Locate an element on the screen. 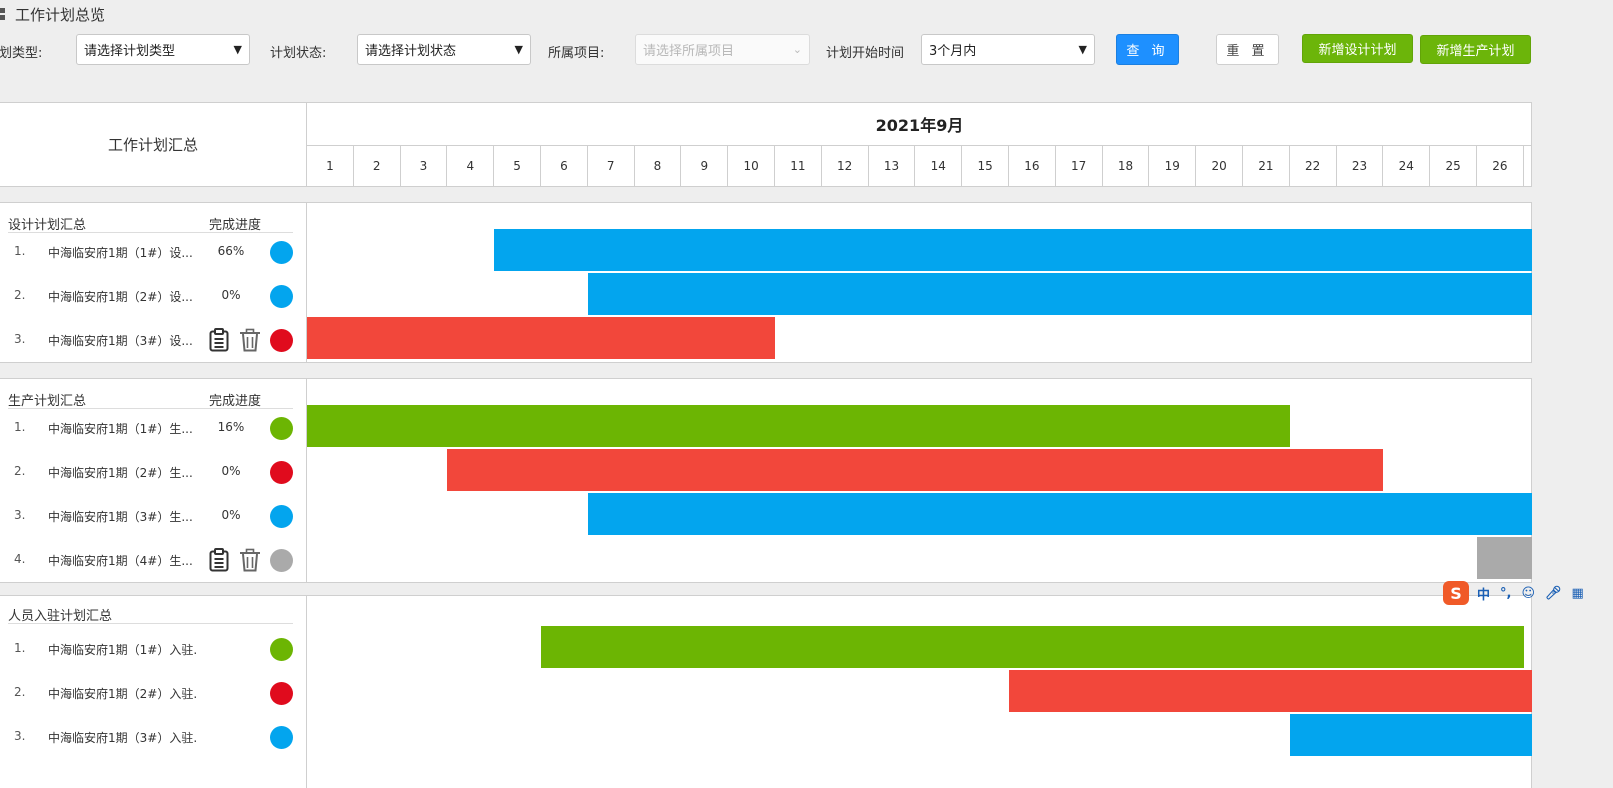 The width and height of the screenshot is (1613, 788). row-index: 4. is located at coordinates (20, 559).